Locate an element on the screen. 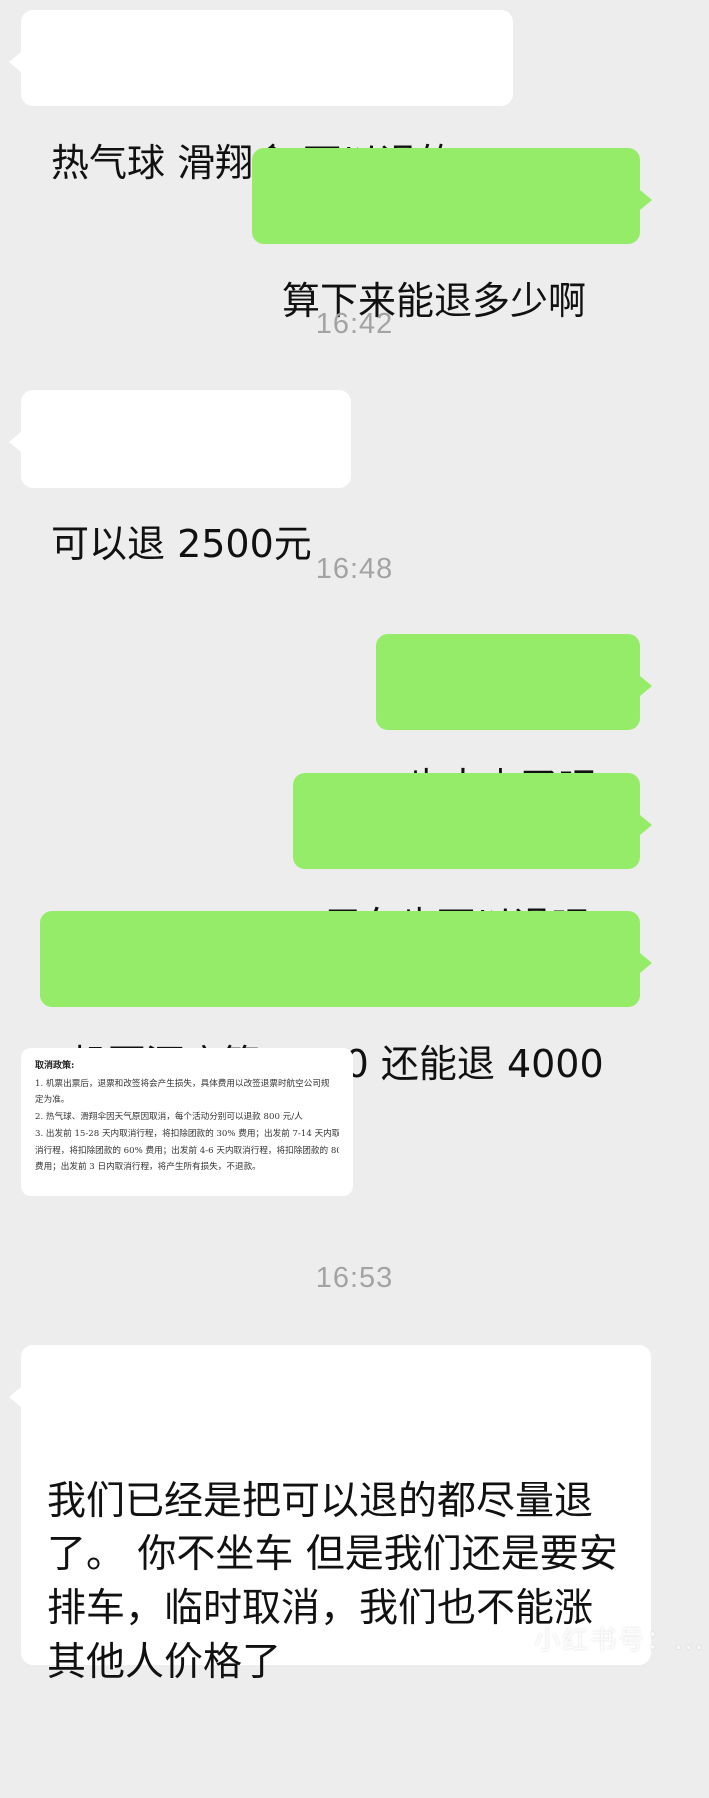 This screenshot has width=709, height=1798. message-bubble-outgoing: 用车也可以退吧 is located at coordinates (472, 860).